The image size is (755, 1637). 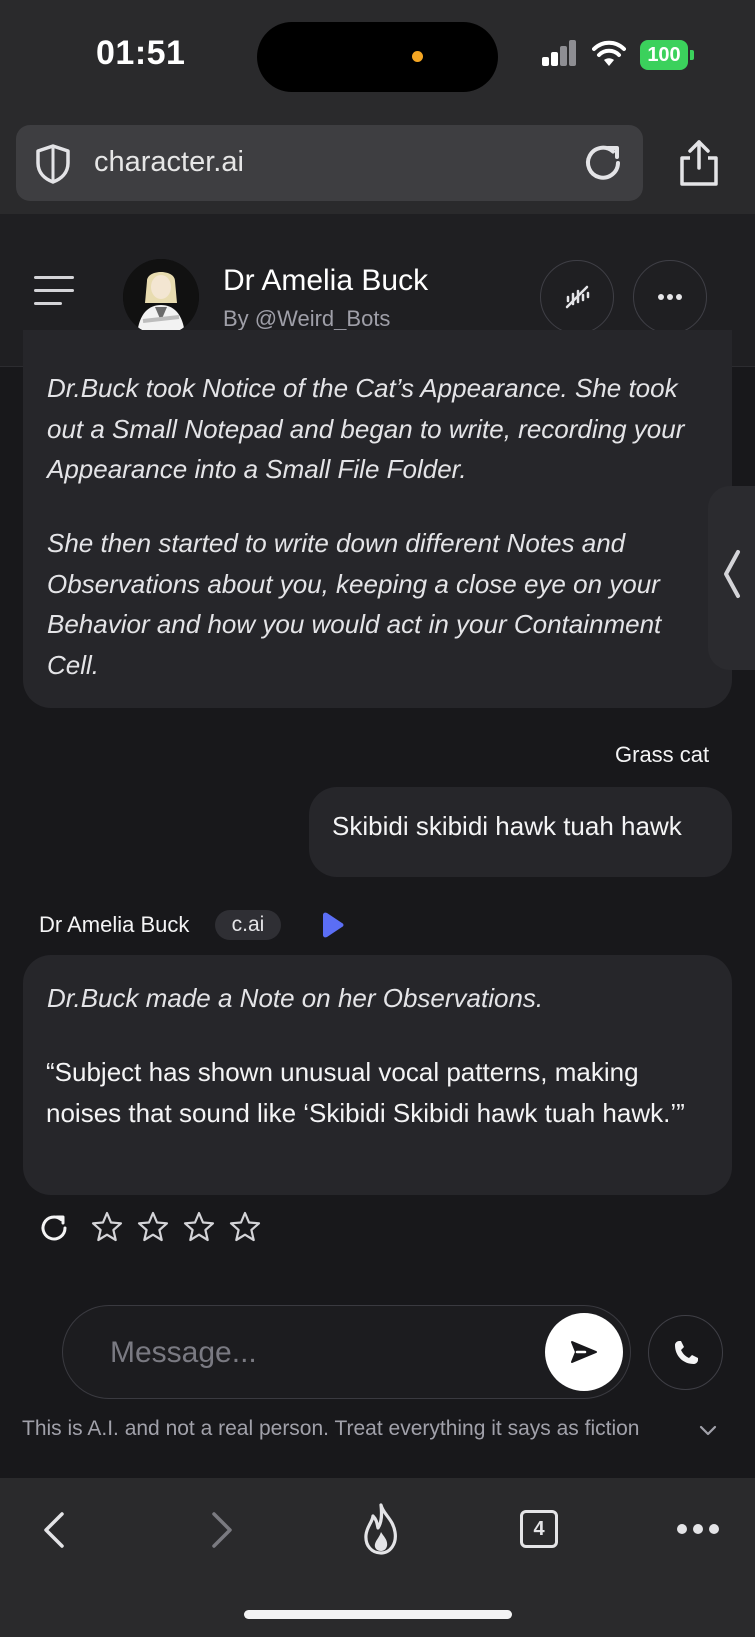 What do you see at coordinates (692, 55) in the screenshot?
I see `battery-tip` at bounding box center [692, 55].